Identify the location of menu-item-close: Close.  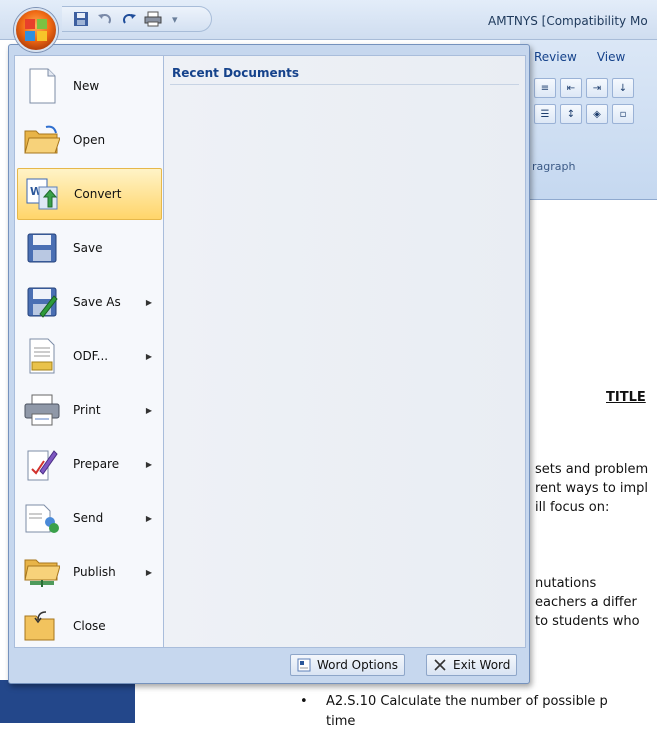
(89, 626).